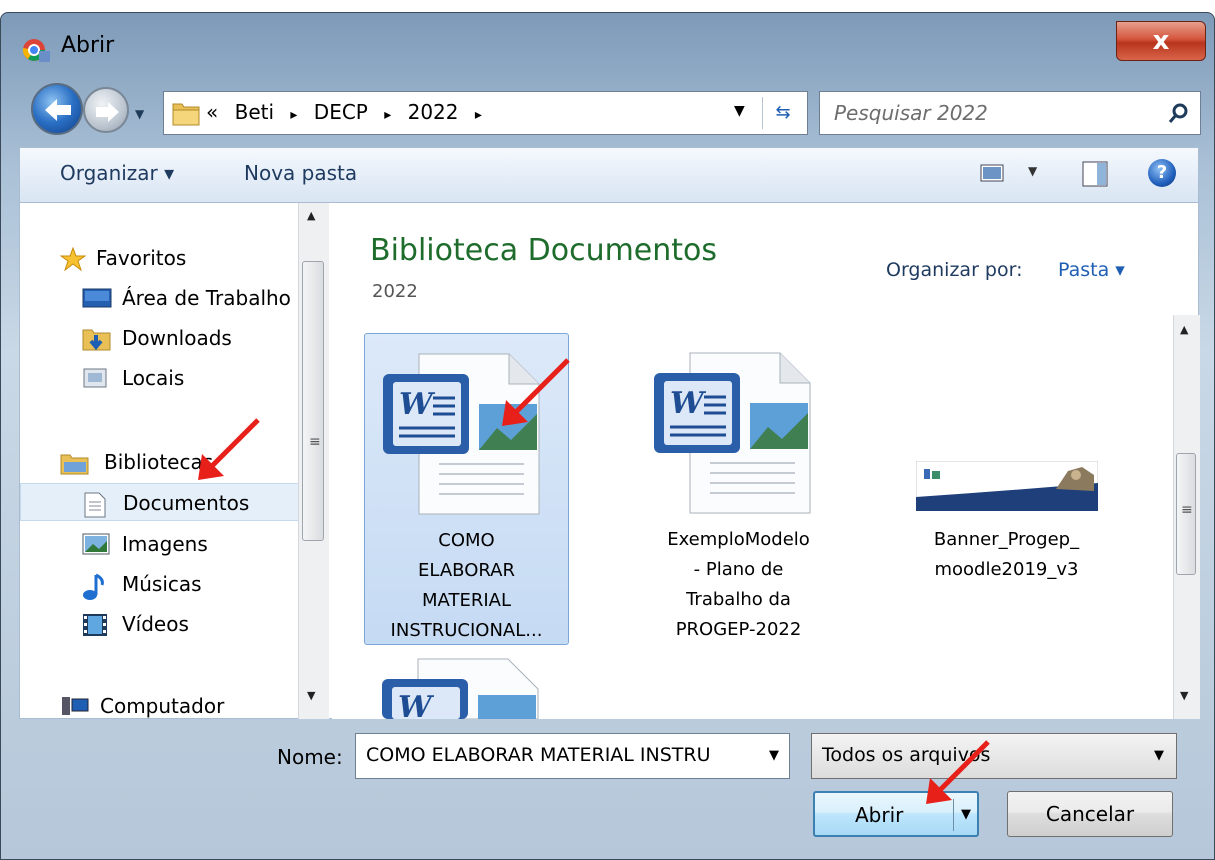  I want to click on open-button-label: Abrir, so click(879, 815).